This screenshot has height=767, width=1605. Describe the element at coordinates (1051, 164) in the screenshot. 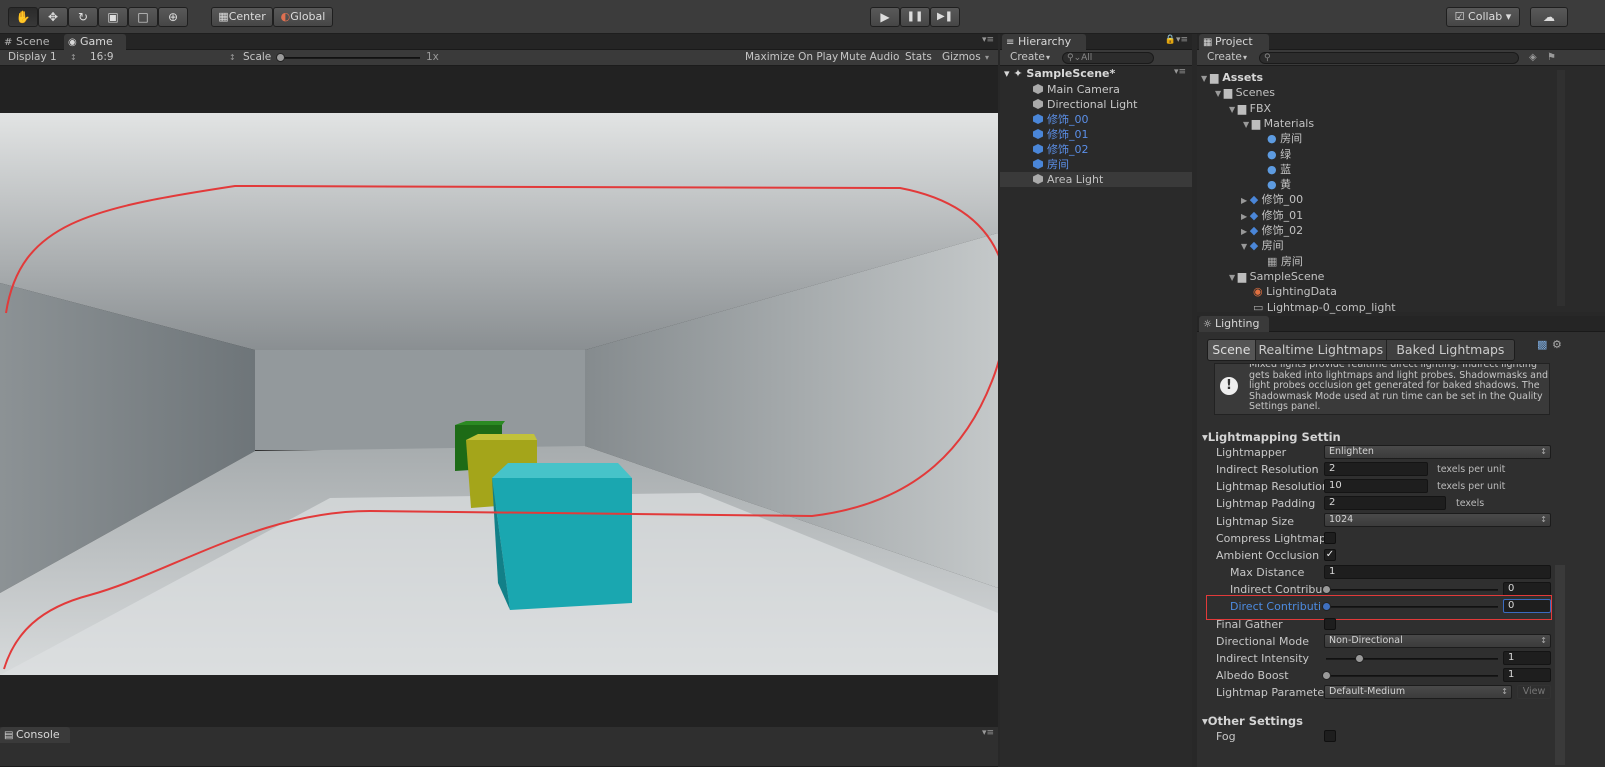

I see `hierarchy-item-room: 房间` at that location.